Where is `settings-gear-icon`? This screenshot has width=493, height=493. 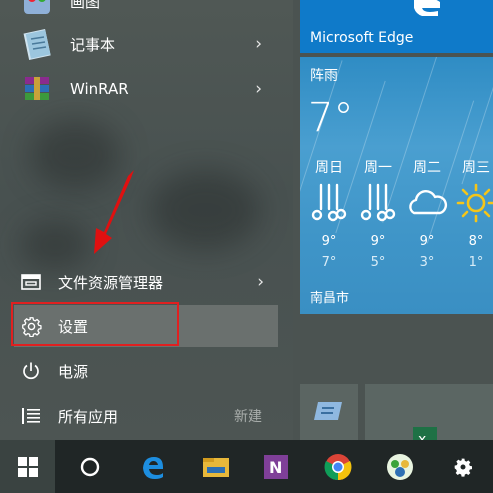 settings-gear-icon is located at coordinates (463, 467).